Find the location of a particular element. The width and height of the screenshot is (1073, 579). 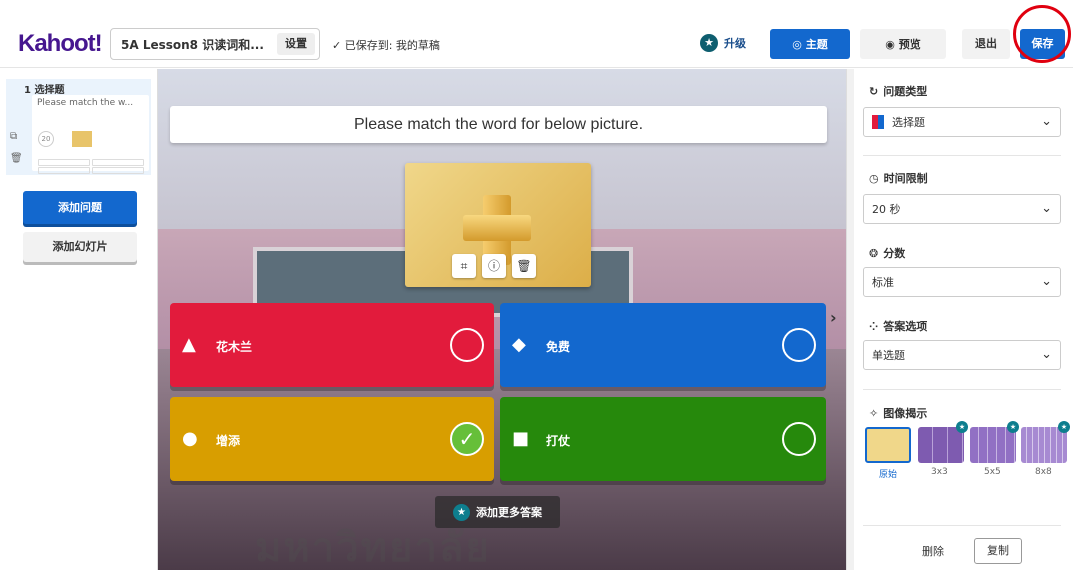

slide-time: 20 is located at coordinates (46, 139).